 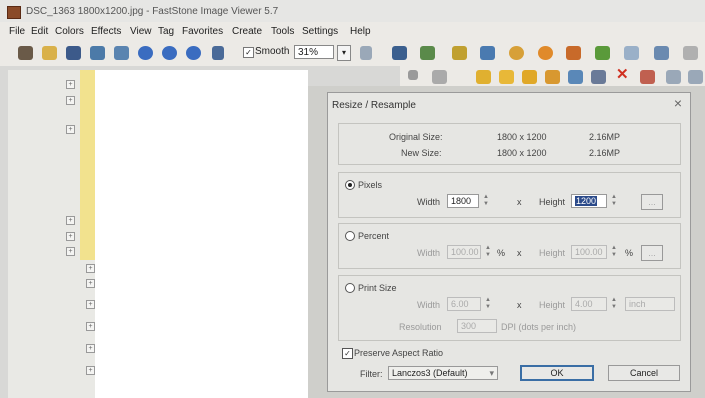 What do you see at coordinates (598, 77) in the screenshot?
I see `print-icon` at bounding box center [598, 77].